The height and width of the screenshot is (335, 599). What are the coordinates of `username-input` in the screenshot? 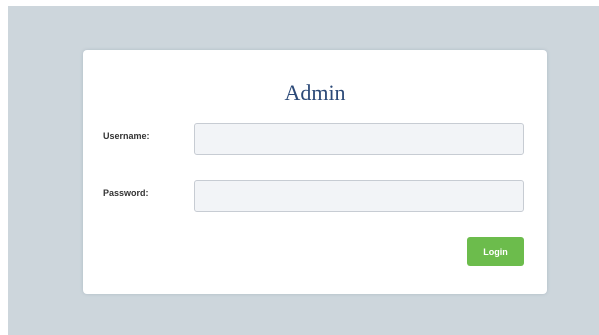 It's located at (359, 139).